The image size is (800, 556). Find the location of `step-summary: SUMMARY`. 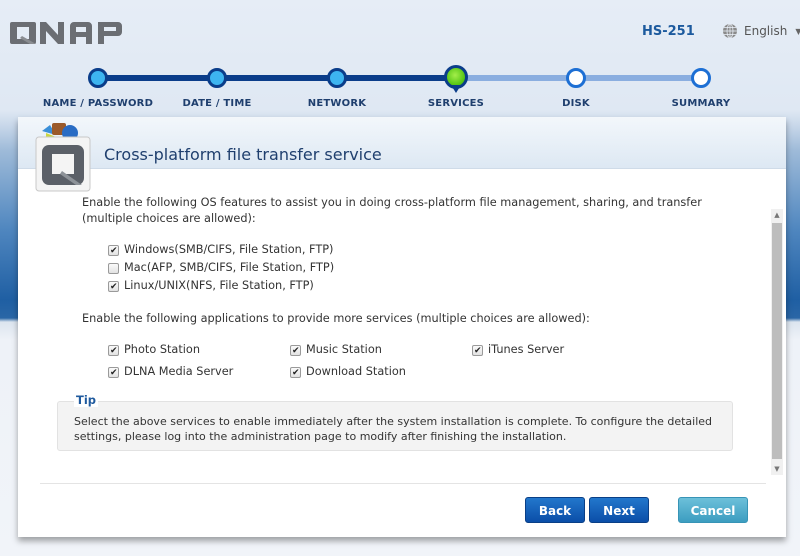

step-summary: SUMMARY is located at coordinates (701, 84).